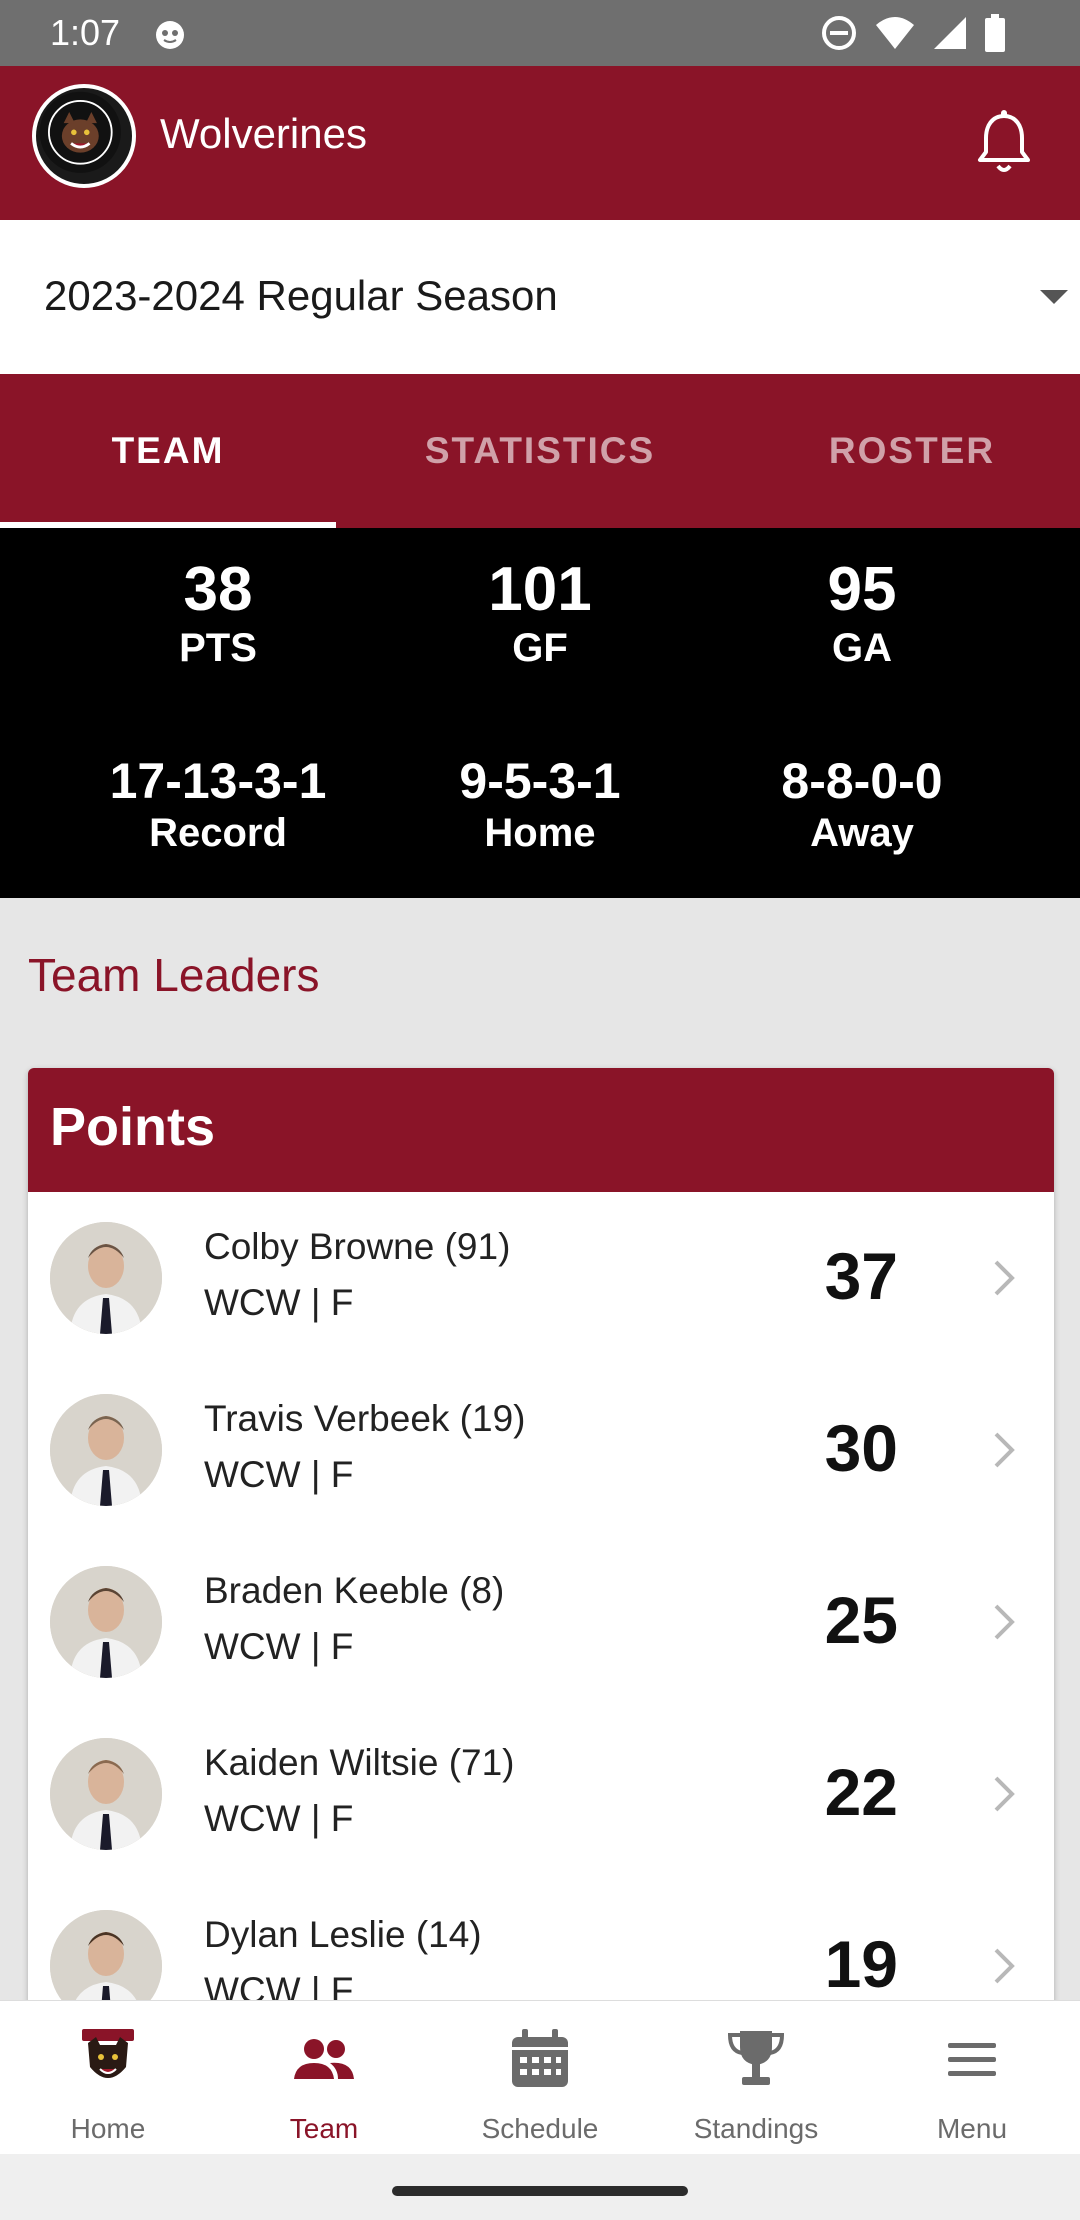 The width and height of the screenshot is (1080, 2220). Describe the element at coordinates (1054, 297) in the screenshot. I see `dropdown-caret-icon` at that location.